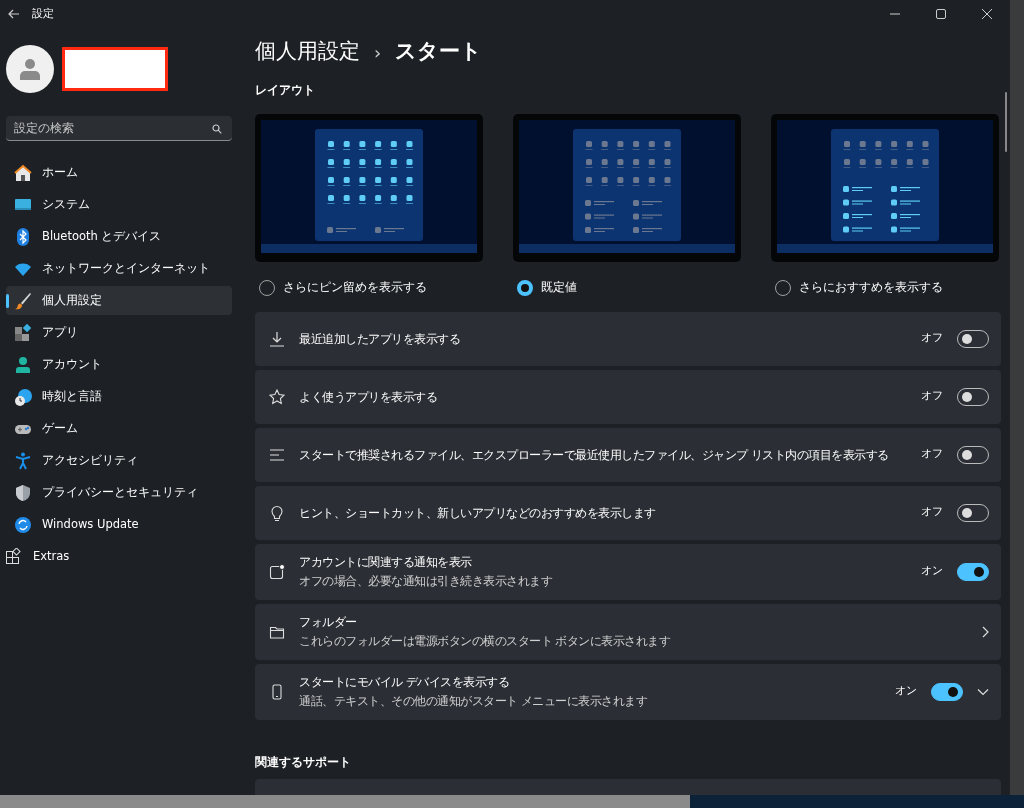 The width and height of the screenshot is (1024, 808). I want to click on chevron-right-icon, so click(985, 631).